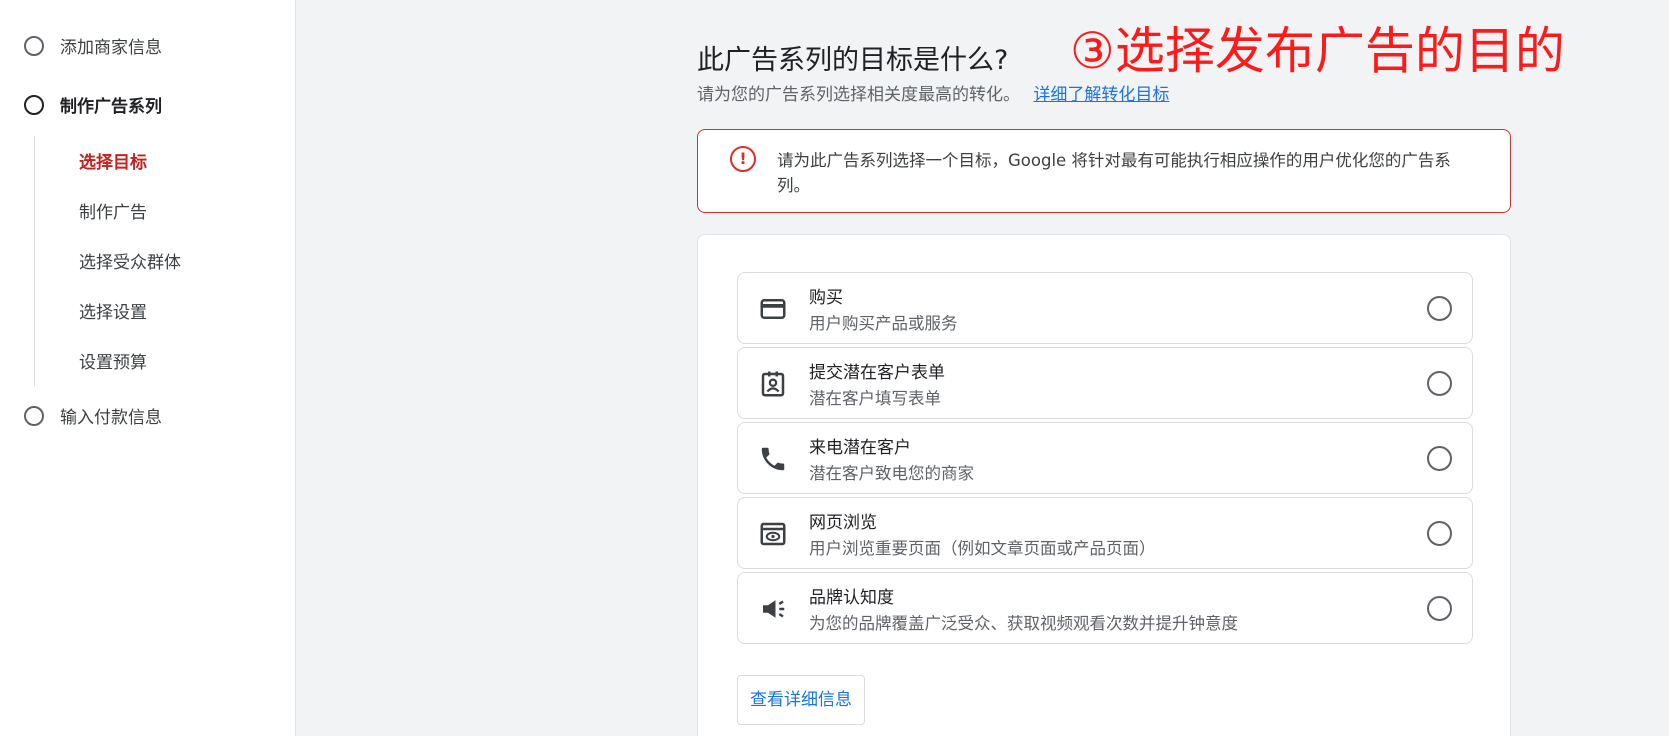 This screenshot has width=1669, height=736. What do you see at coordinates (853, 60) in the screenshot?
I see `page-title: 此广告系列的目标是什么?` at bounding box center [853, 60].